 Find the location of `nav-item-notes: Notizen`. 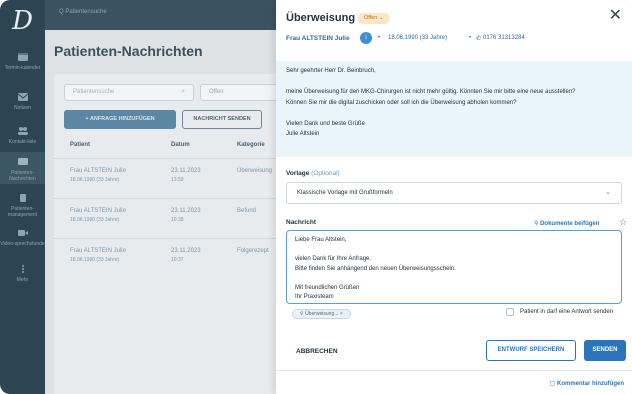

nav-item-notes: Notizen is located at coordinates (22, 101).